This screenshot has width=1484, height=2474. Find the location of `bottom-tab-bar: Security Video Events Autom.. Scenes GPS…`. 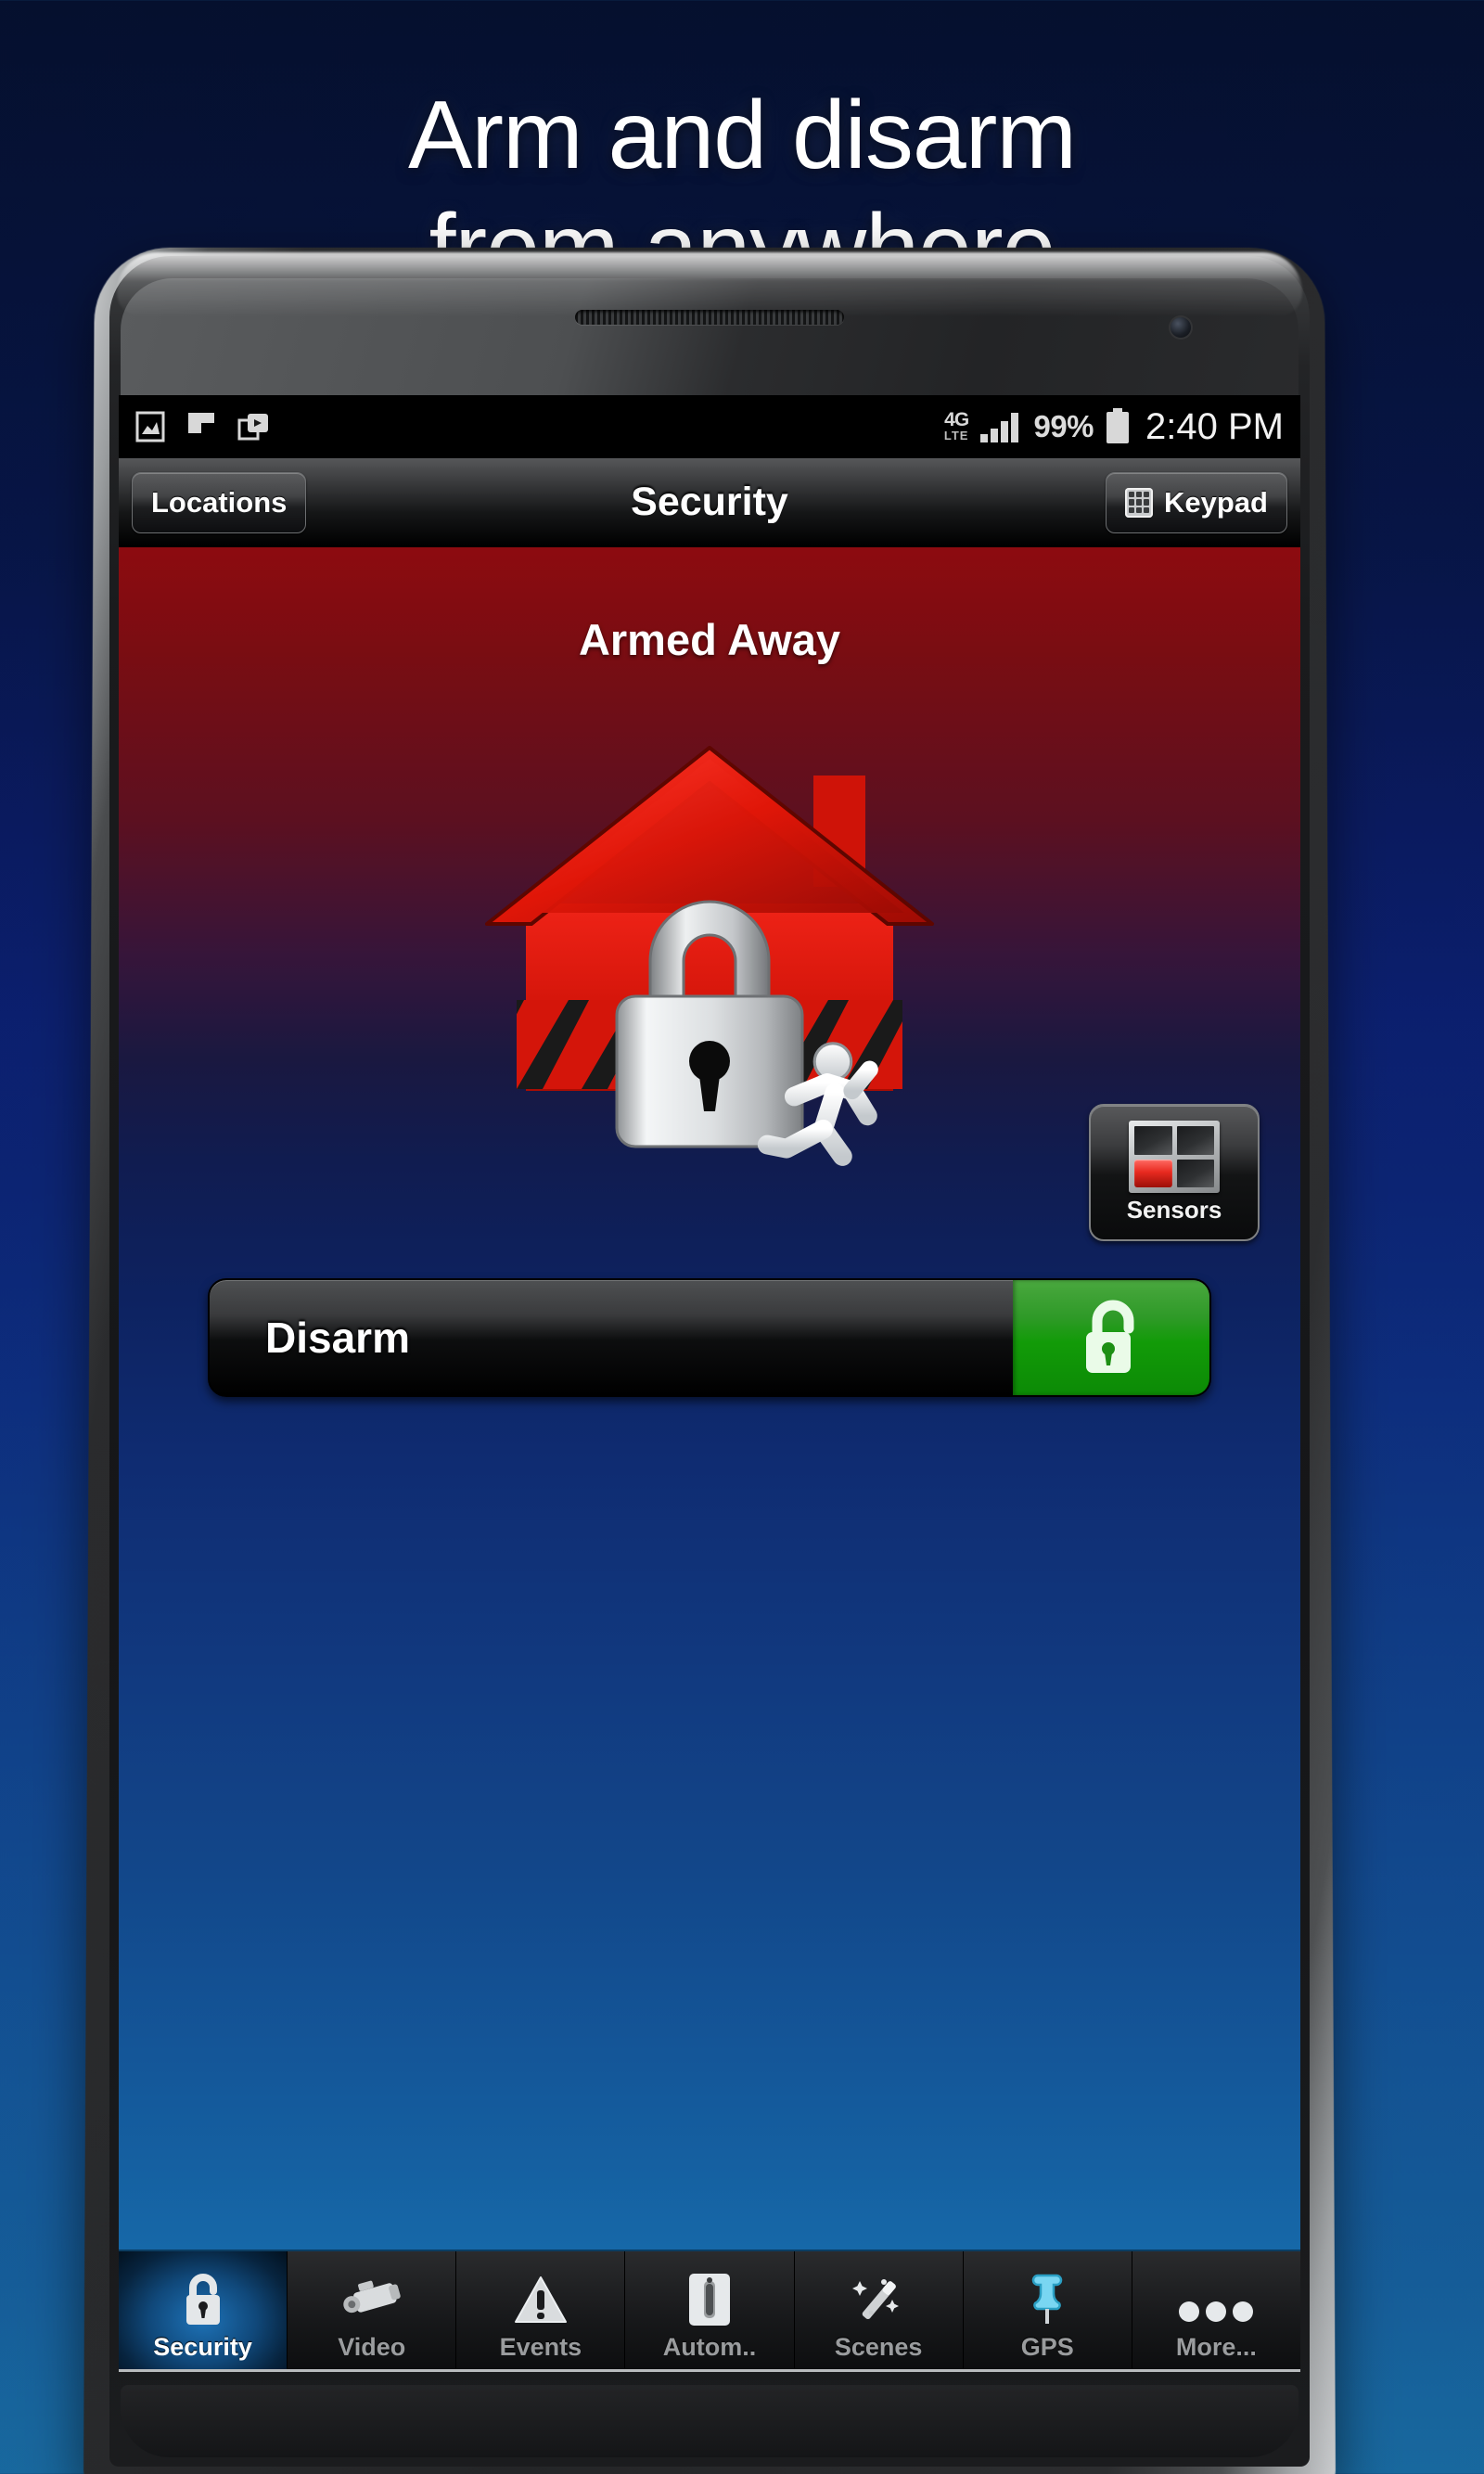

bottom-tab-bar: Security Video Events Autom.. Scenes GPS… is located at coordinates (709, 2311).